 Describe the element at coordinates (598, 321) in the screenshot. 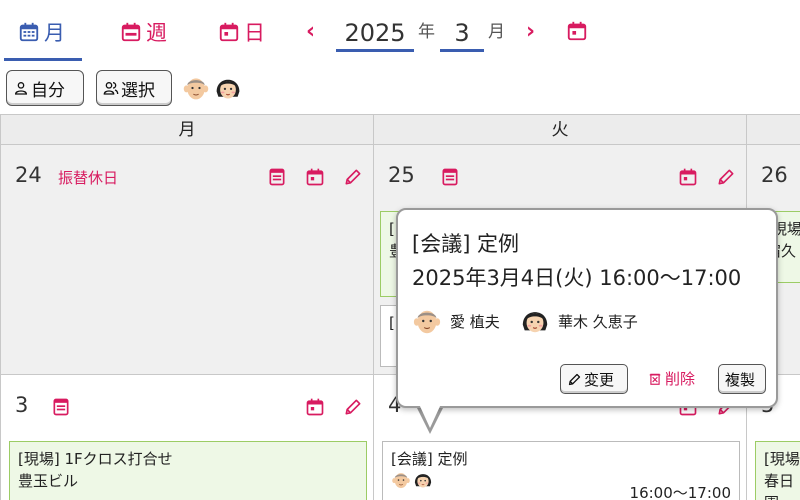

I see `attendee-name: 華木 久恵子` at that location.